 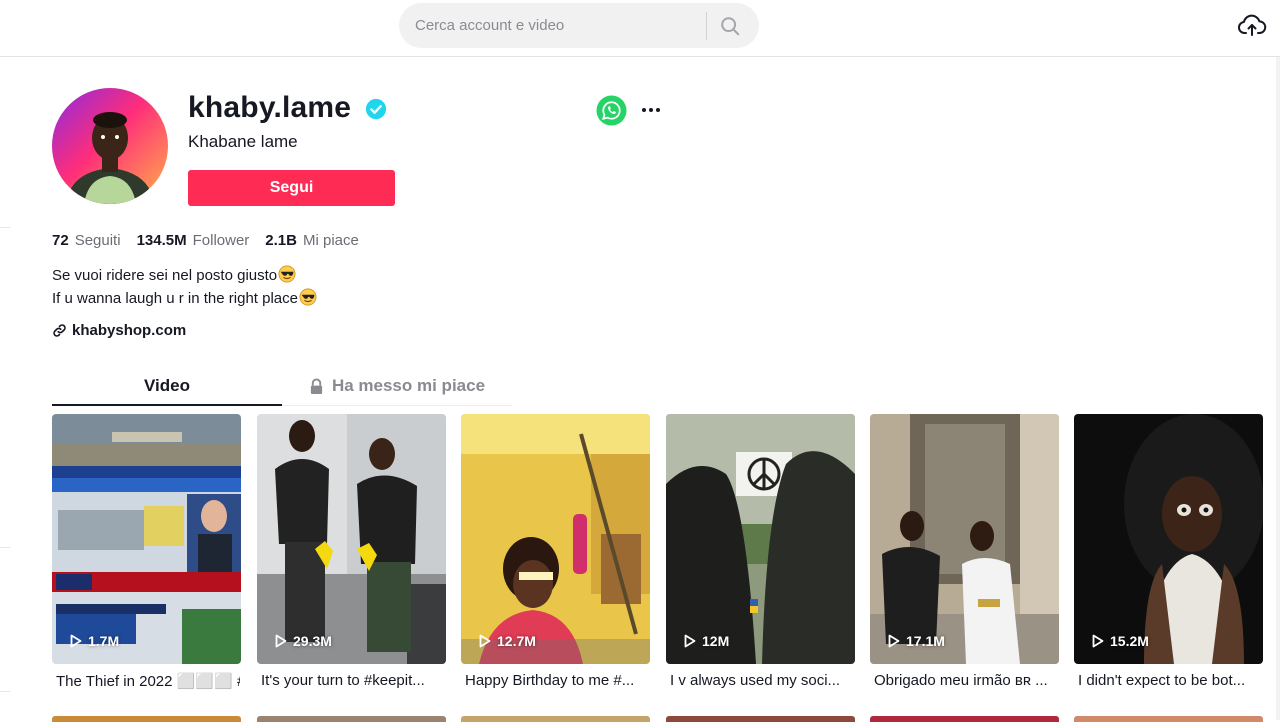 I want to click on search-bar, so click(x=579, y=25).